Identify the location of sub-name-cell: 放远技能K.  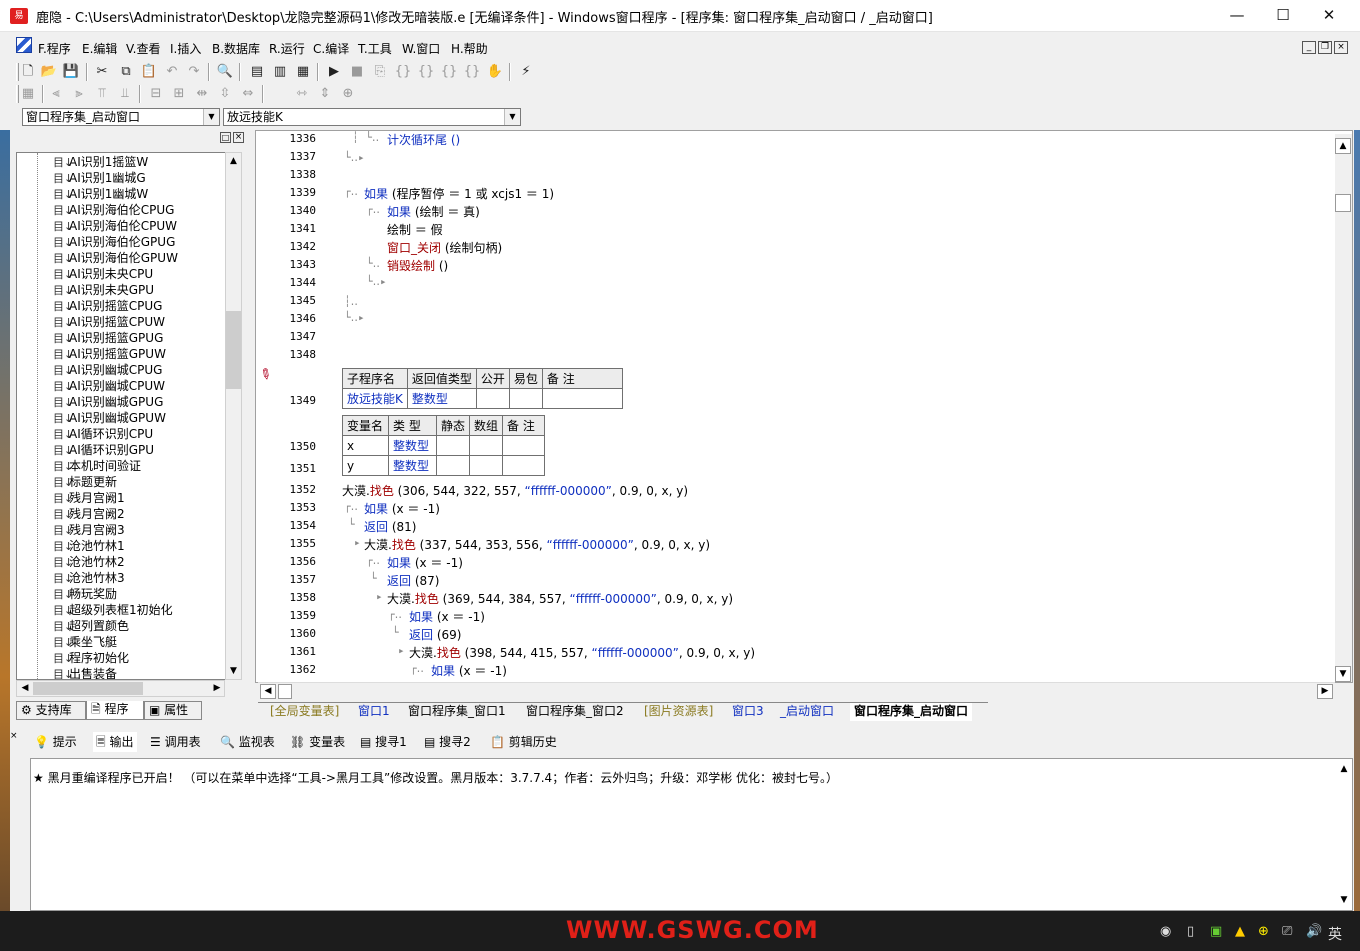
(375, 398).